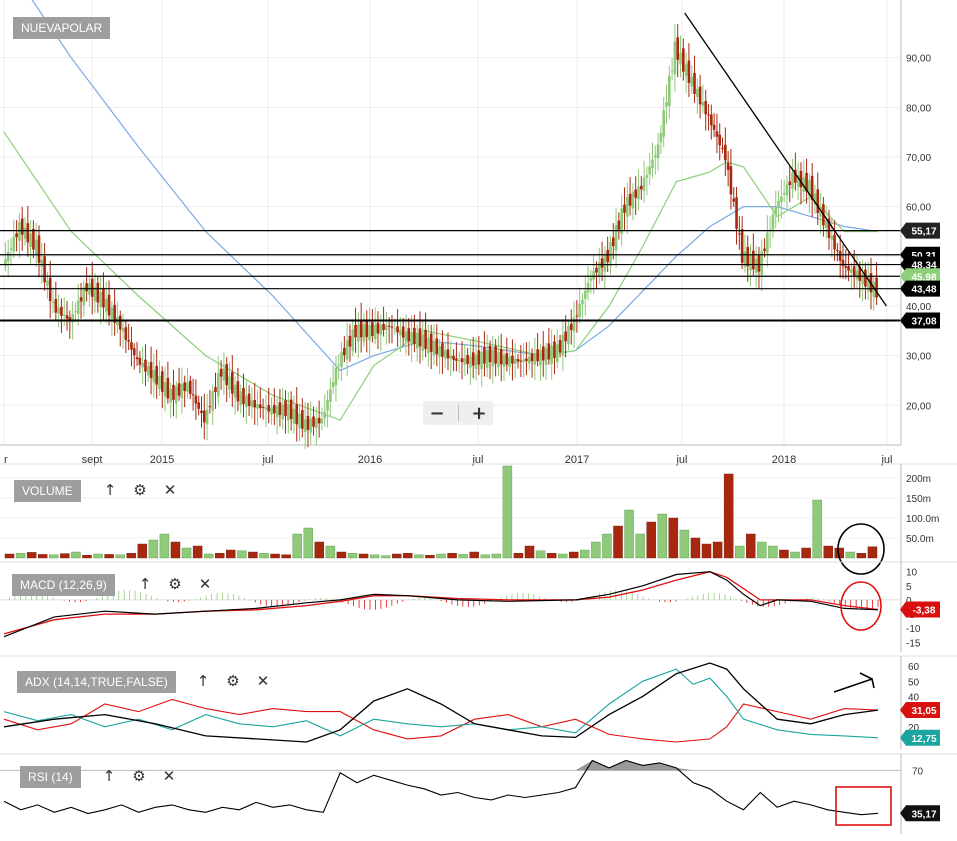 The width and height of the screenshot is (957, 841). What do you see at coordinates (920, 813) in the screenshot?
I see `rsi-last-badge-group: 35,17` at bounding box center [920, 813].